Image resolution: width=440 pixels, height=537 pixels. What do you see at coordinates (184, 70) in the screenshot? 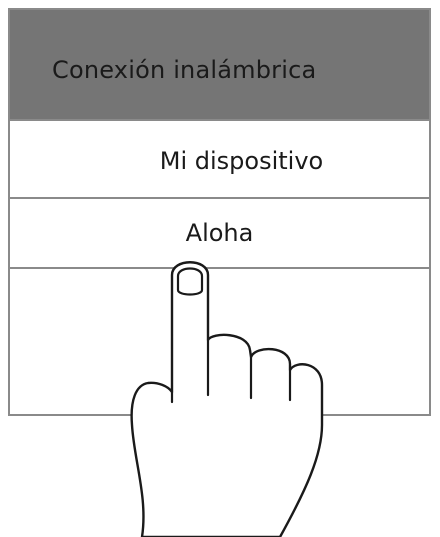
I see `panel-title: Conexión inalámbrica` at bounding box center [184, 70].